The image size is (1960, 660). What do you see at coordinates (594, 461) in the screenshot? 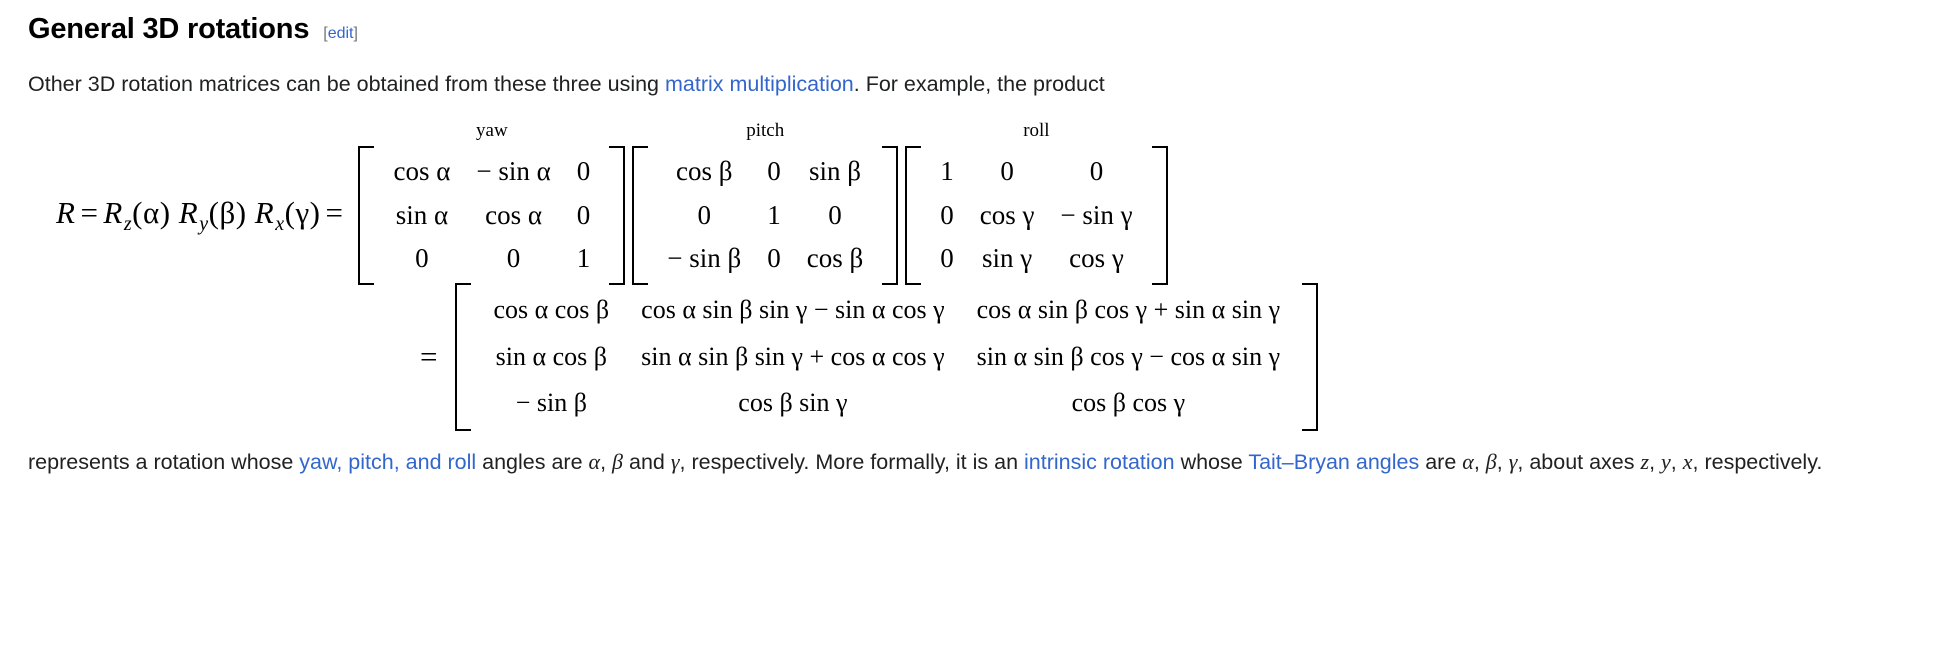
I see `var-alpha-1: α` at bounding box center [594, 461].